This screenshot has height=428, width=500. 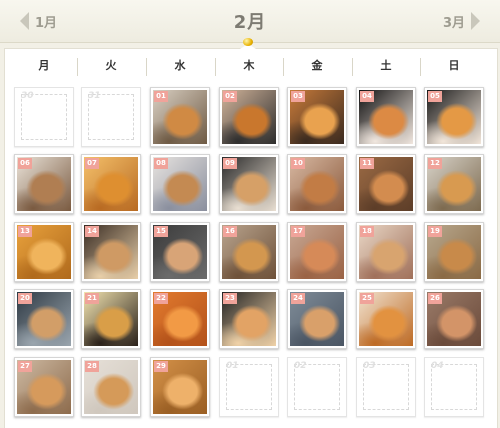 What do you see at coordinates (317, 184) in the screenshot?
I see `day-cell-photo: 10` at bounding box center [317, 184].